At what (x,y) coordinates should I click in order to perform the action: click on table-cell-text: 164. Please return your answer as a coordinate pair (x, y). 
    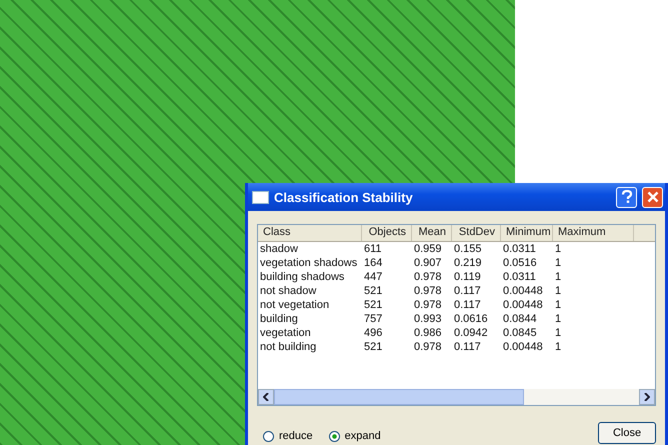
    Looking at the image, I should click on (373, 263).